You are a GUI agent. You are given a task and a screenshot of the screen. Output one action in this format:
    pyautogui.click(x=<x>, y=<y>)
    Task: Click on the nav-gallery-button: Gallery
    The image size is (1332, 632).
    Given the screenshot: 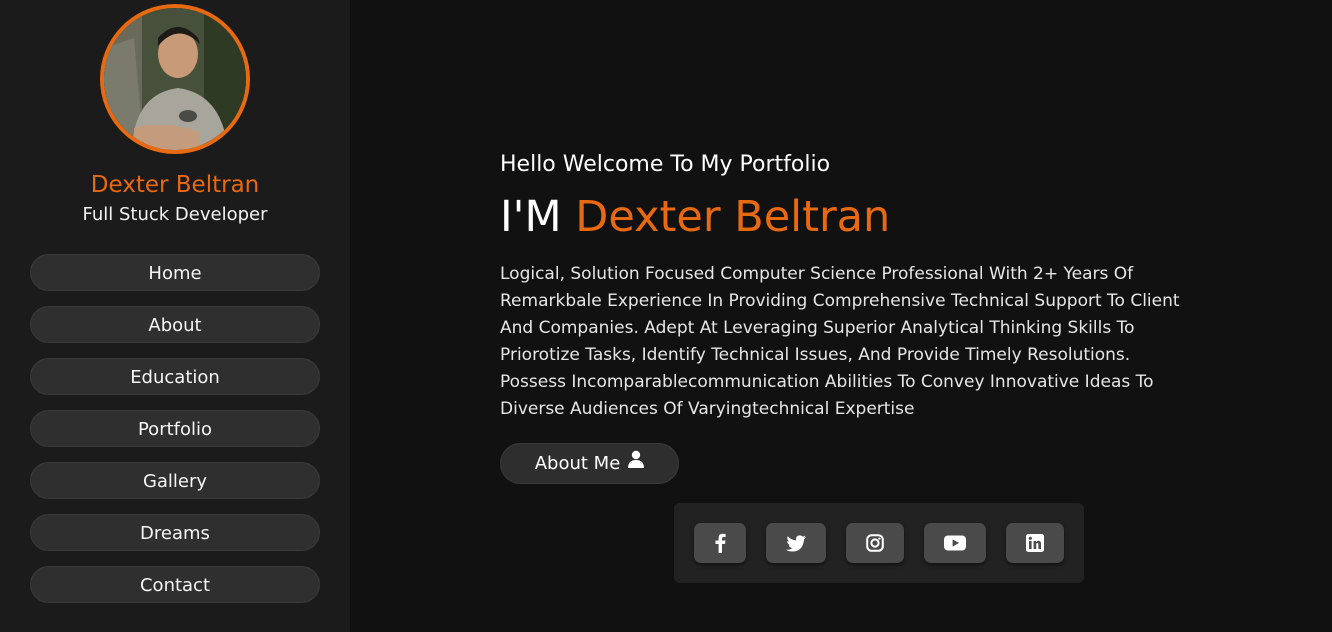 What is the action you would take?
    pyautogui.click(x=175, y=480)
    